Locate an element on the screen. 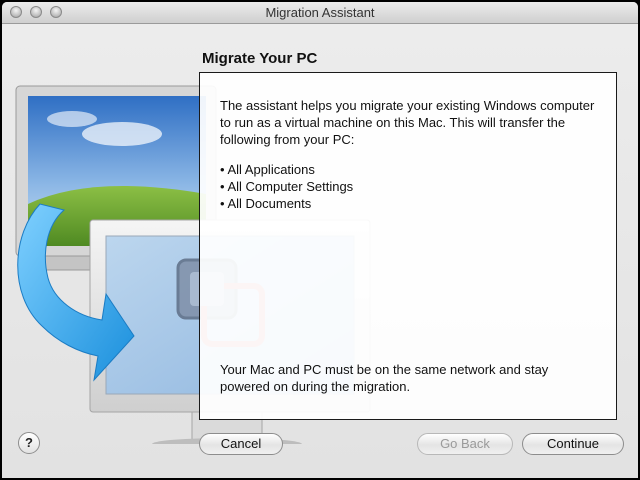  title-bar: Migration Assistant is located at coordinates (320, 13).